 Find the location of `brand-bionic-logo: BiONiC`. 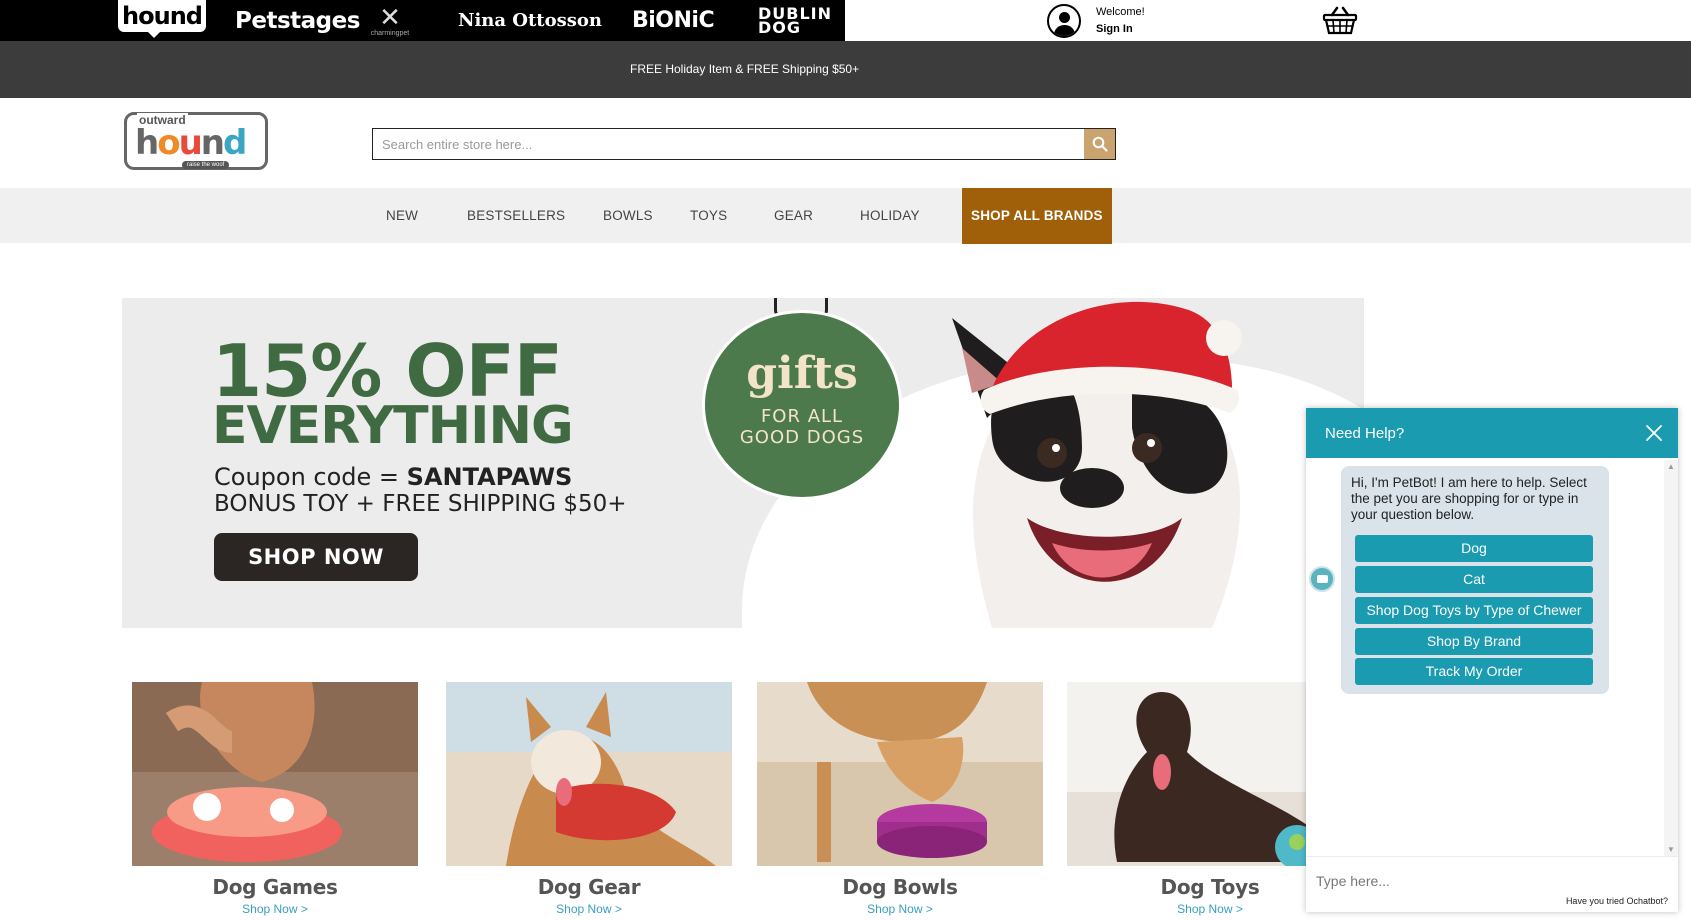

brand-bionic-logo: BiONiC is located at coordinates (673, 20).